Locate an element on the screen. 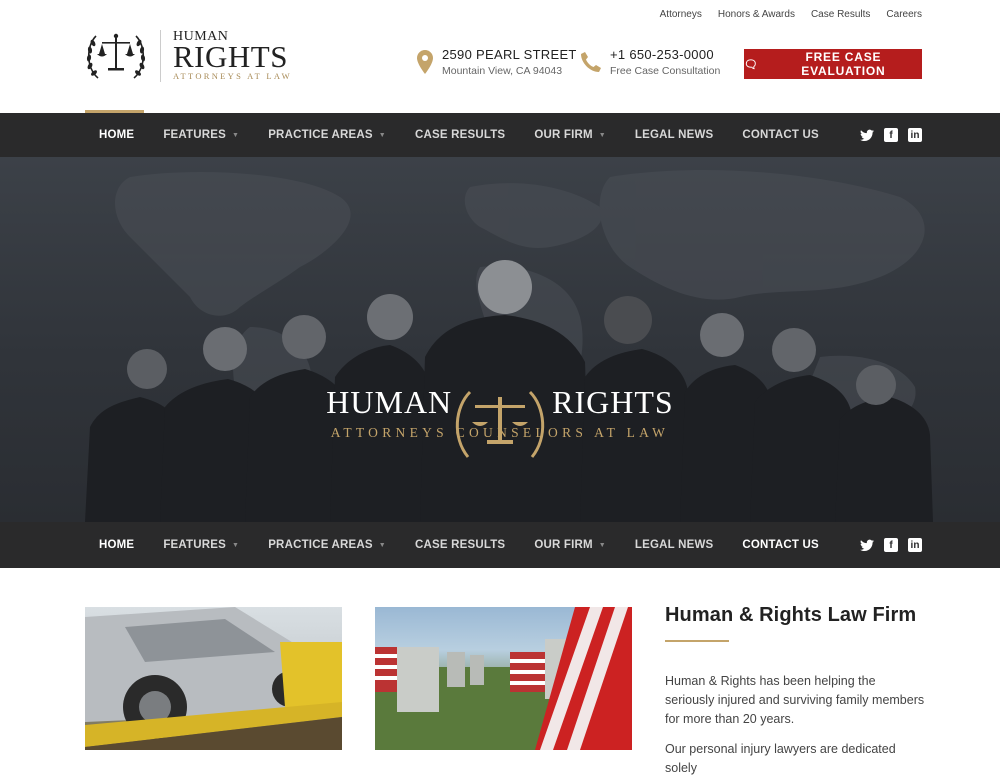 This screenshot has width=1000, height=778. map-pin-icon is located at coordinates (425, 62).